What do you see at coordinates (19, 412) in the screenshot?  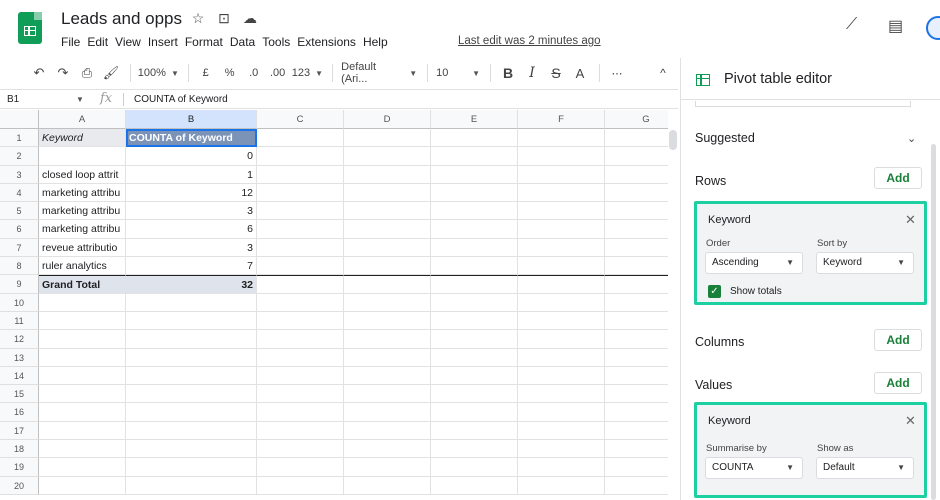 I see `row-header: 16` at bounding box center [19, 412].